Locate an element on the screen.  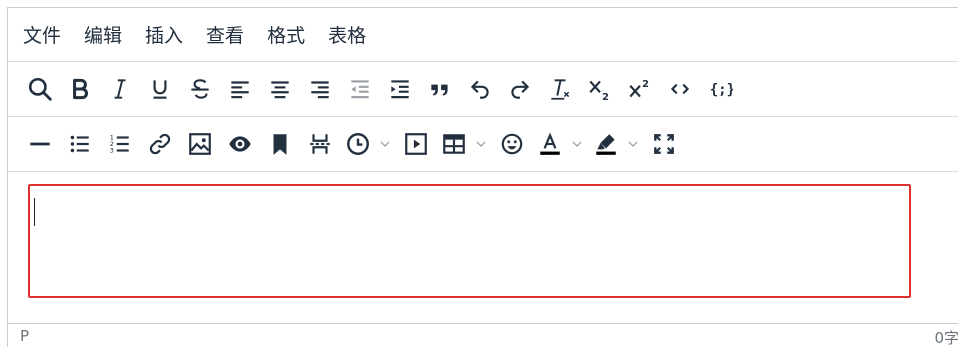
text-caret is located at coordinates (34, 212).